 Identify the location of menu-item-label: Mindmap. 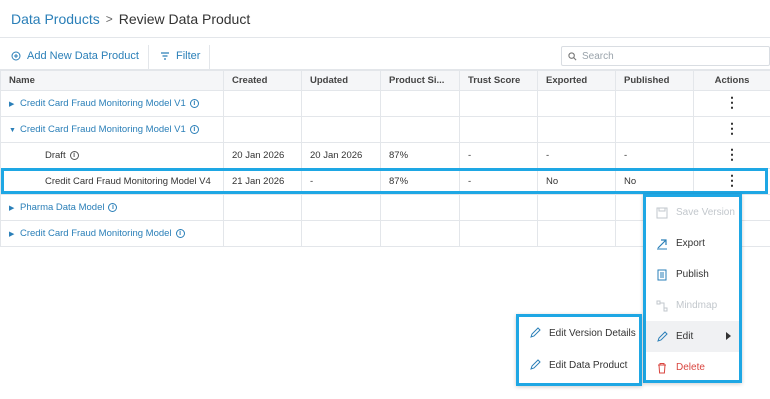
(697, 305).